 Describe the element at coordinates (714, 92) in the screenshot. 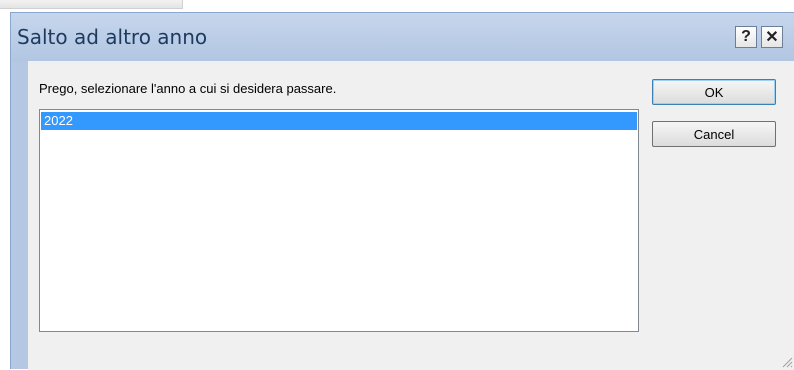

I see `ok-button: OK` at that location.